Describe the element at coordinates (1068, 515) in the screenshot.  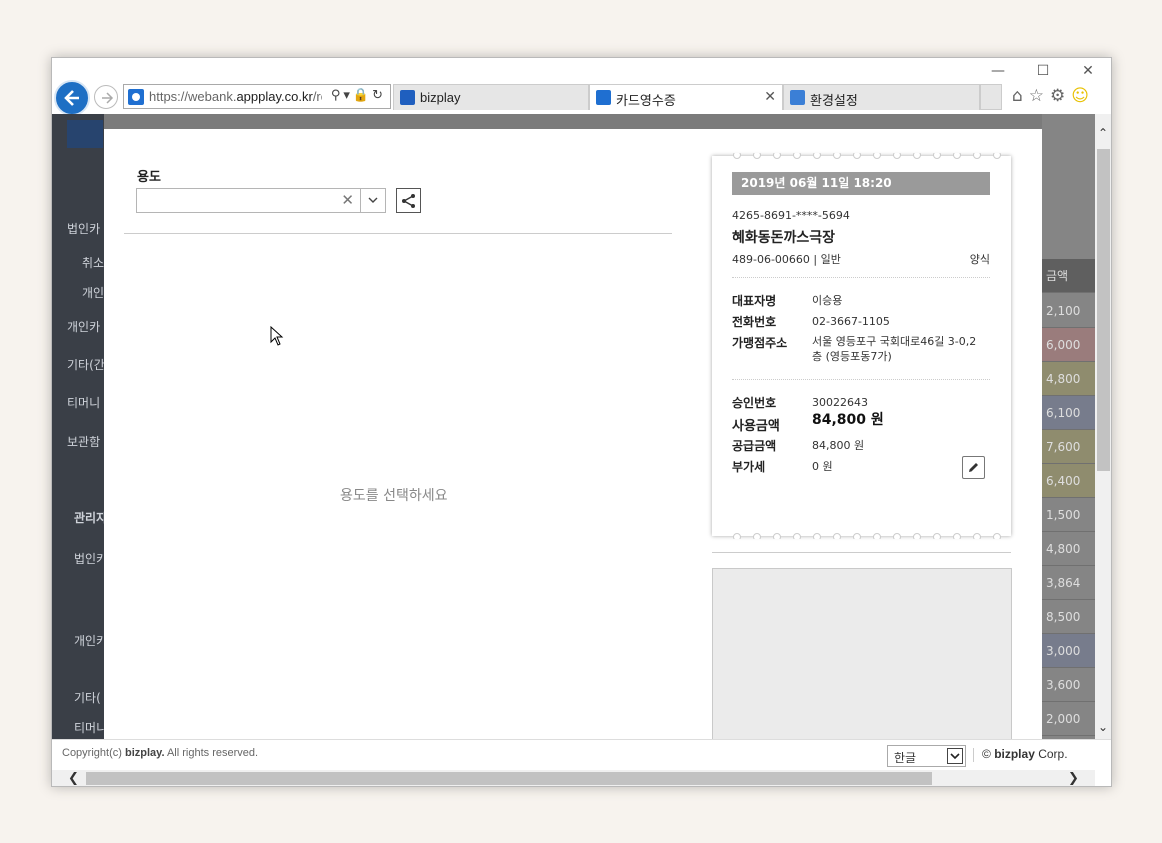
I see `table-cell: 1,500` at that location.